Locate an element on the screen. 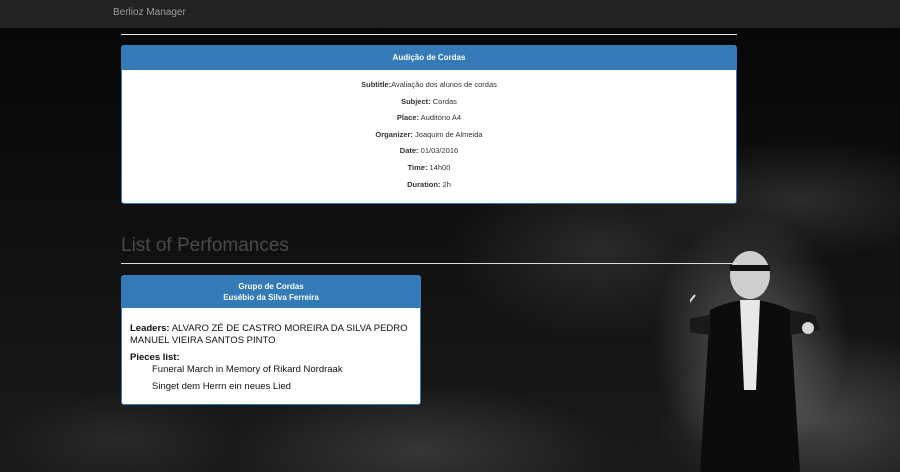 This screenshot has height=472, width=900. section-divider is located at coordinates (429, 263).